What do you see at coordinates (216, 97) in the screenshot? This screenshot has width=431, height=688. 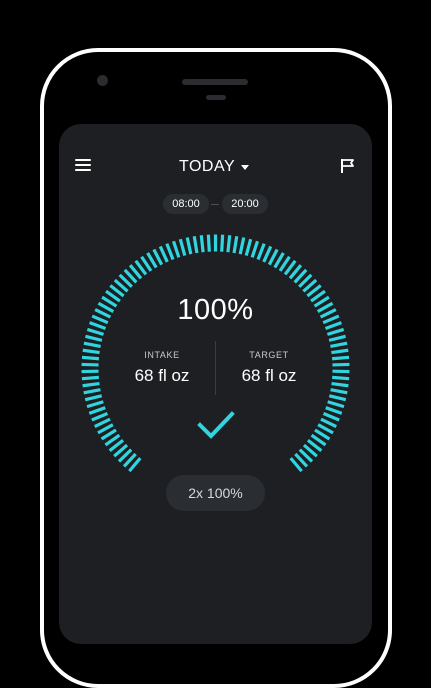 I see `proximity-sensor` at bounding box center [216, 97].